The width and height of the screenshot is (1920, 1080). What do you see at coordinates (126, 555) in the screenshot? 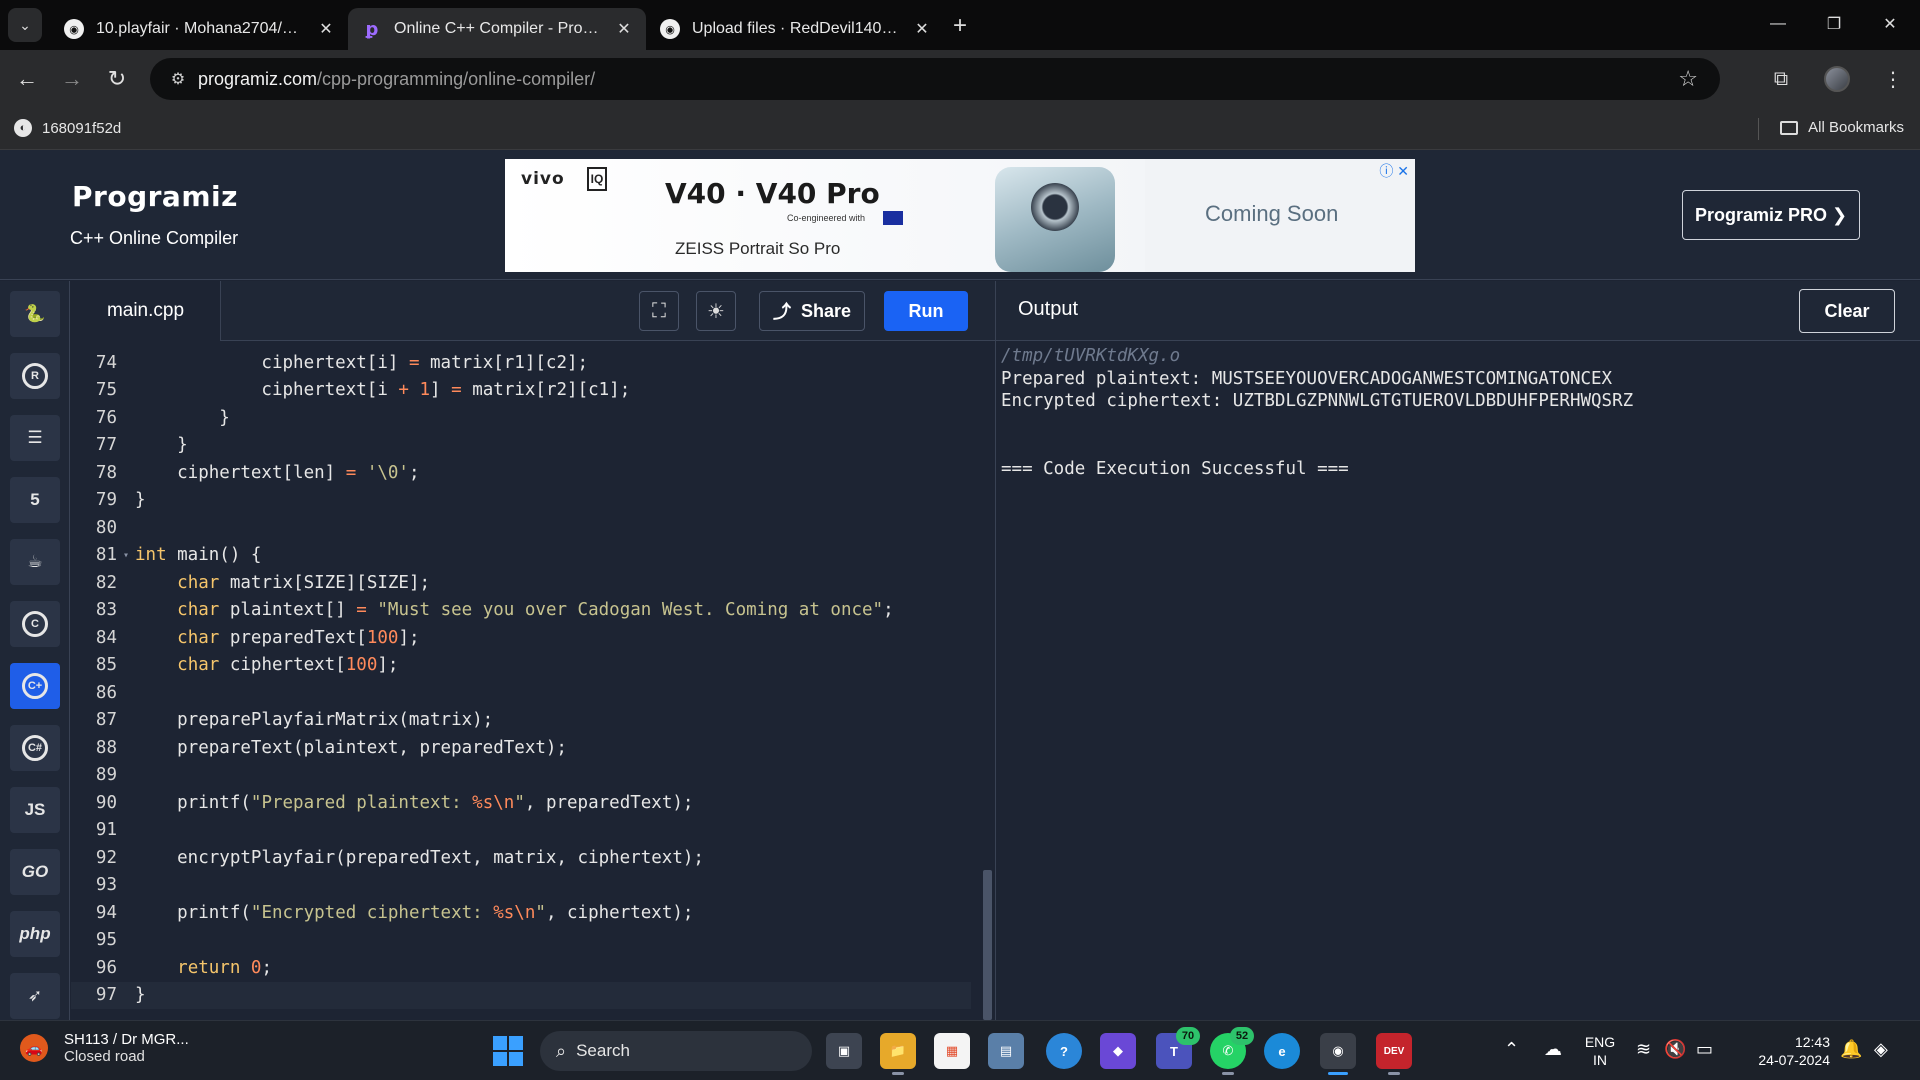
I see `fold-toggle-icon: ▾` at bounding box center [126, 555].